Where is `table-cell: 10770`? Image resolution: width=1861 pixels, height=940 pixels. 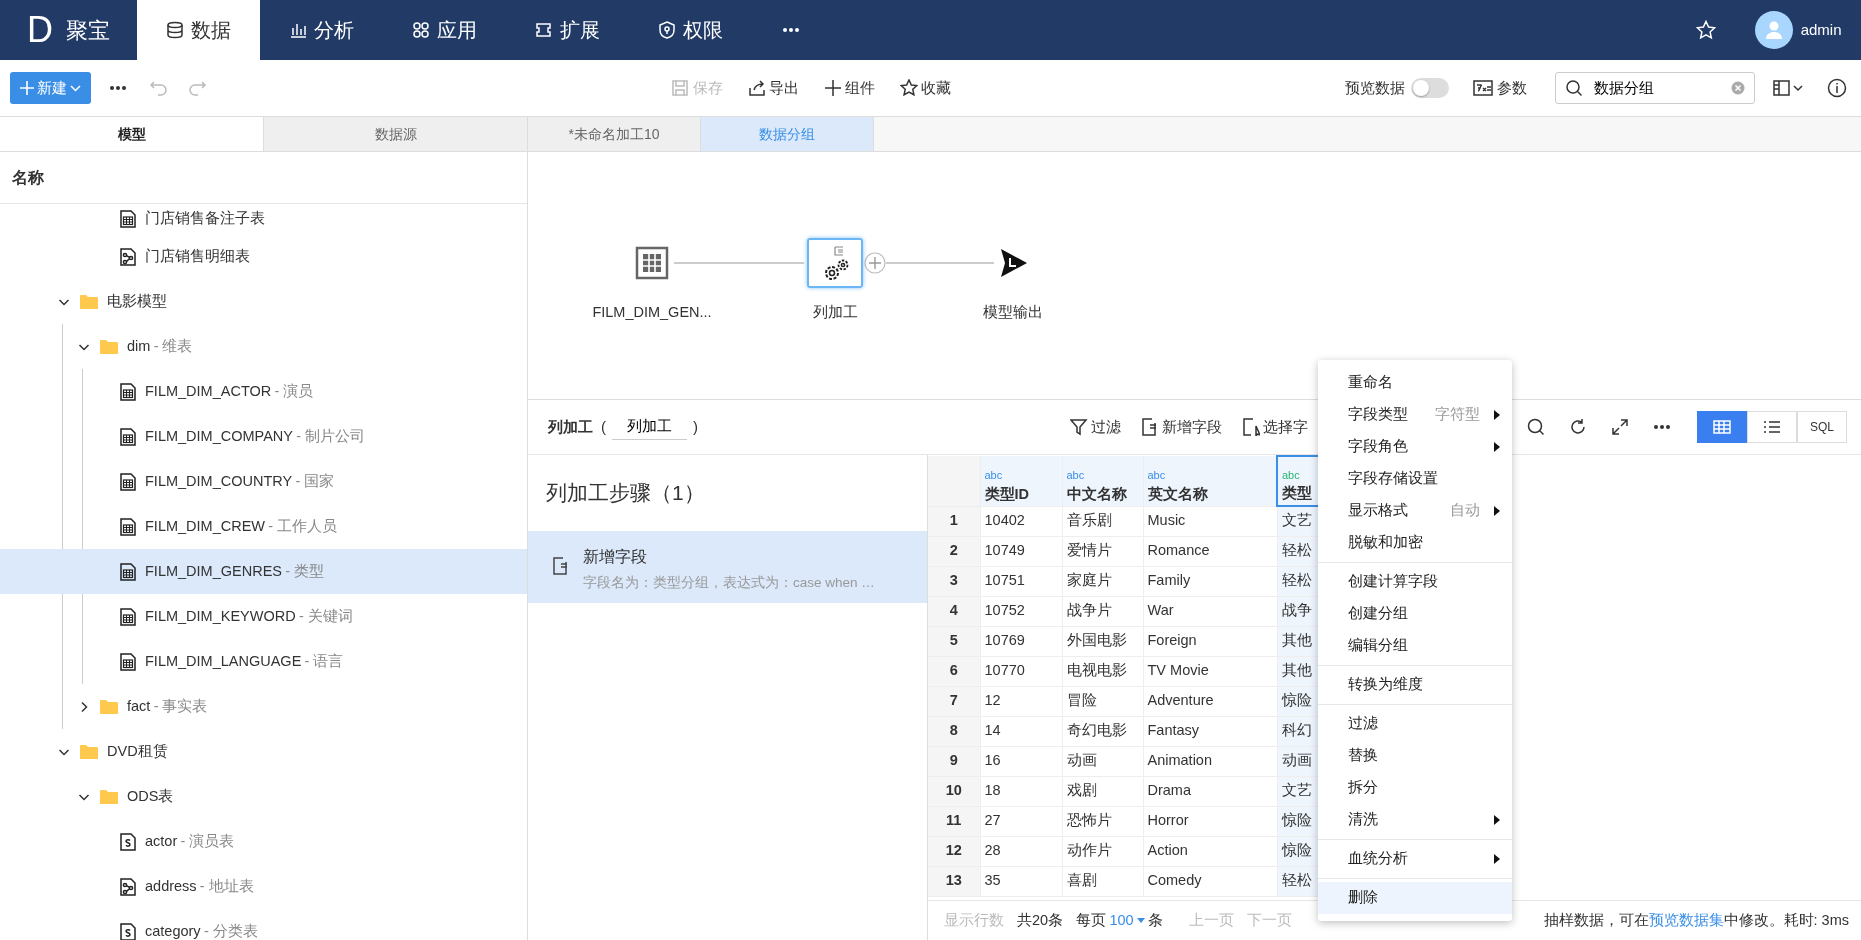 table-cell: 10770 is located at coordinates (1021, 671).